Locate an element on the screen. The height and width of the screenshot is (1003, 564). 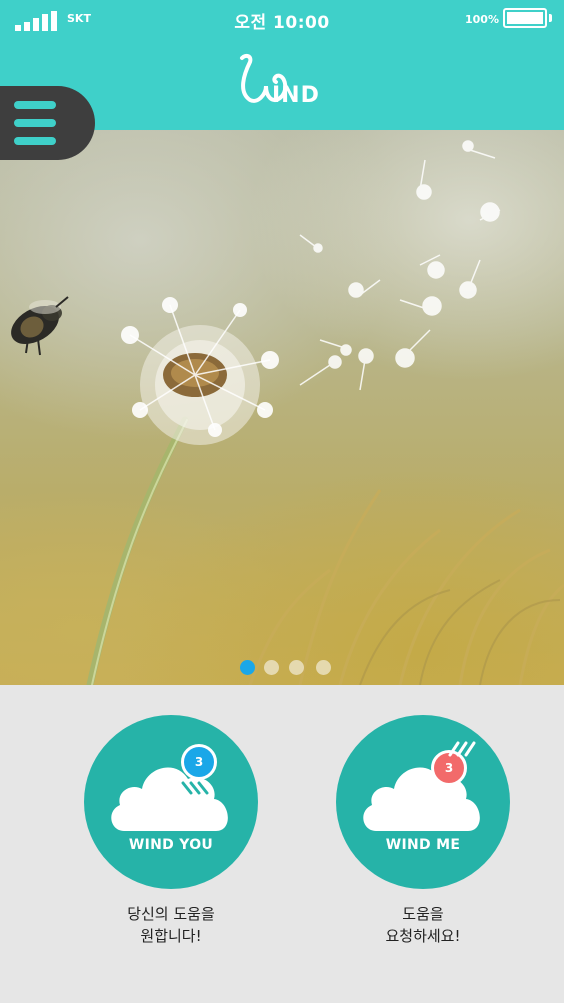
carousel-indicator is located at coordinates (290, 668).